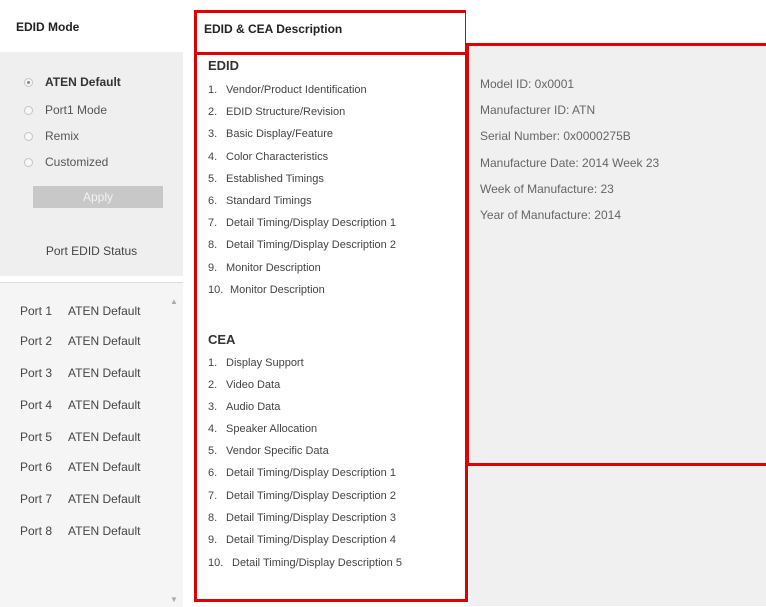  Describe the element at coordinates (222, 339) in the screenshot. I see `cea-section-title: CEA` at that location.